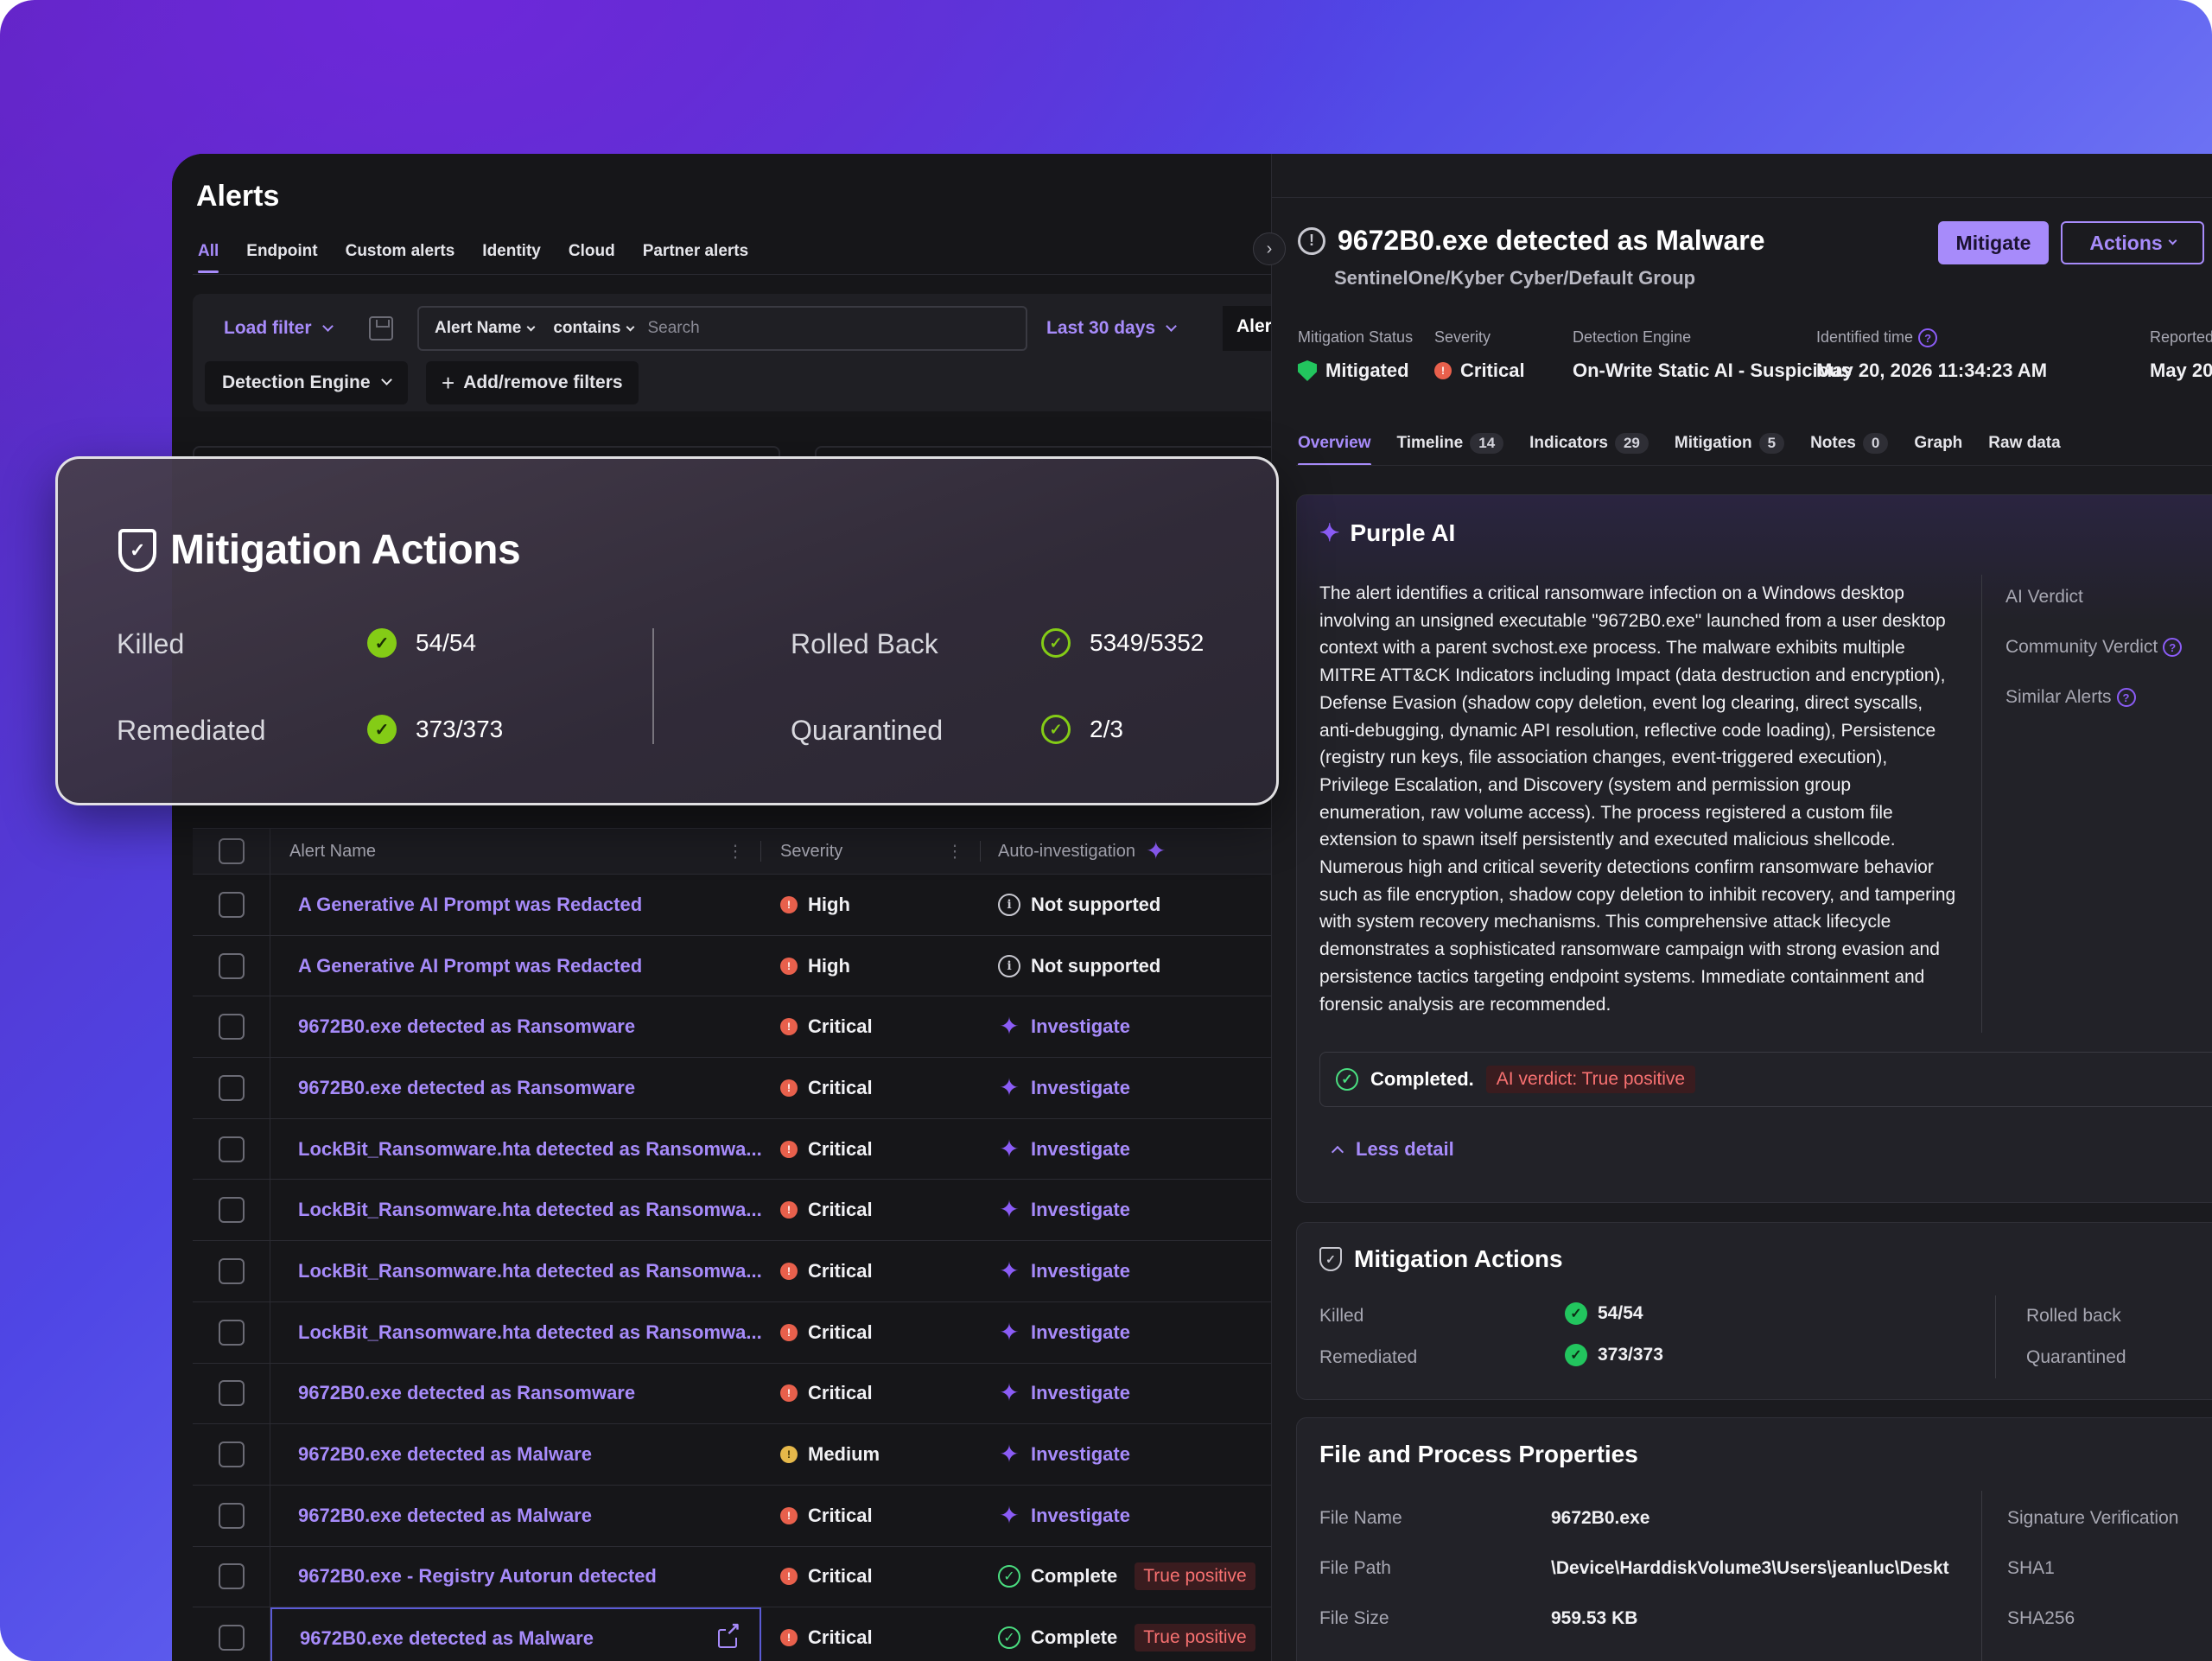  Describe the element at coordinates (1479, 371) in the screenshot. I see `severity-value: ! Critical` at that location.